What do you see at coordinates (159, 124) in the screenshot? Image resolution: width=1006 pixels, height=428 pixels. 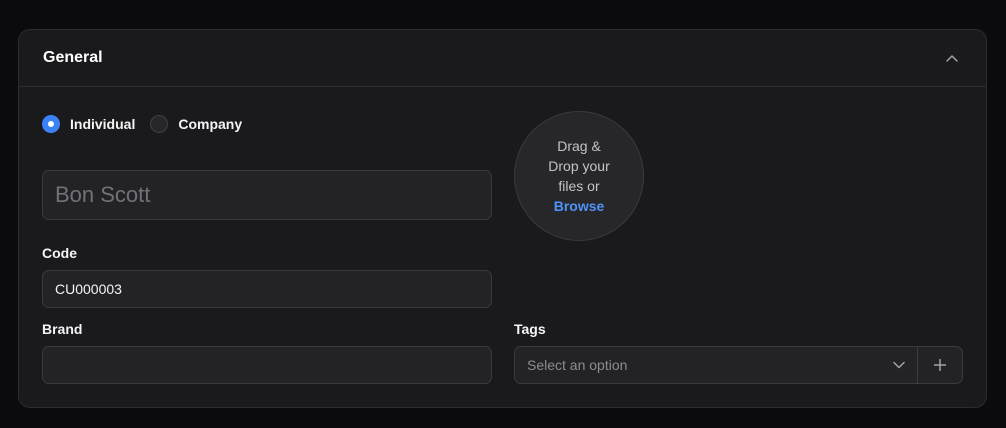 I see `radio-company-control` at bounding box center [159, 124].